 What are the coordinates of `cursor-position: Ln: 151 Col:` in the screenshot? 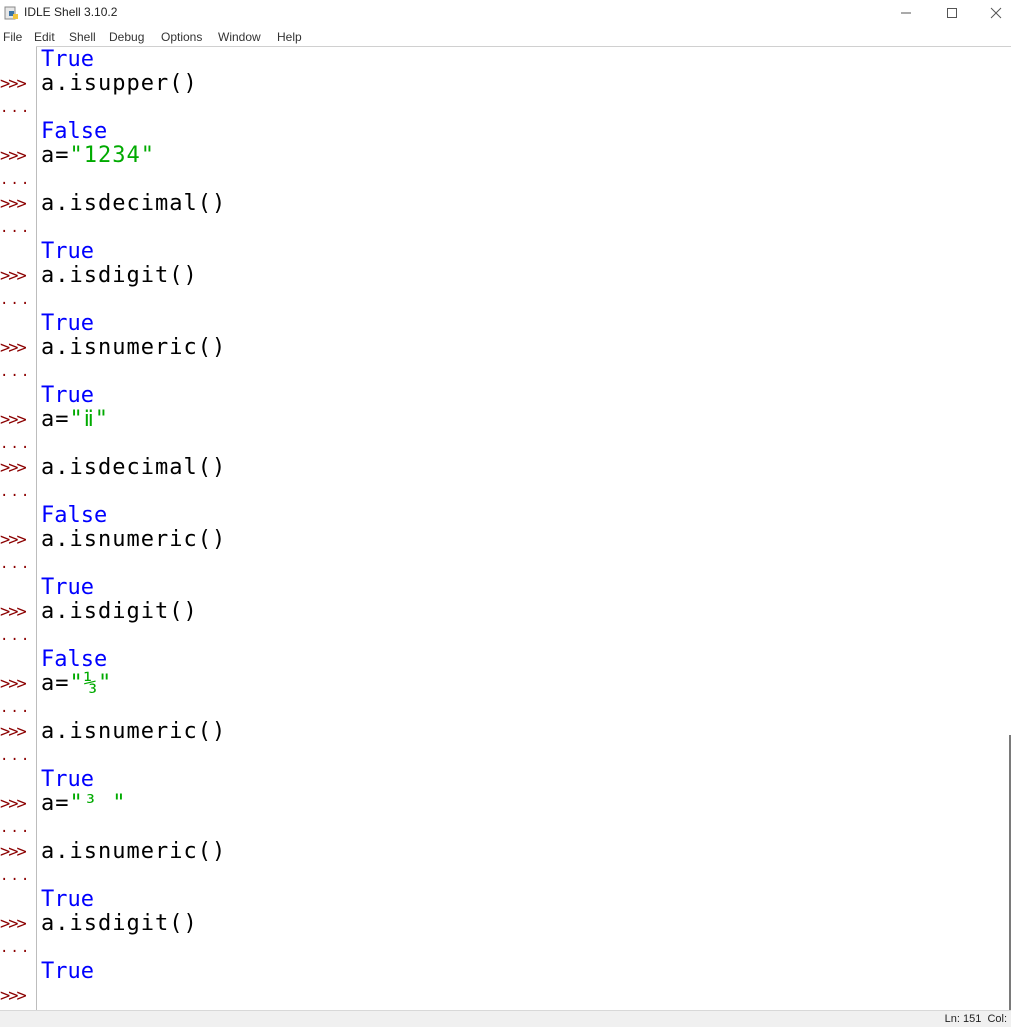 It's located at (975, 1019).